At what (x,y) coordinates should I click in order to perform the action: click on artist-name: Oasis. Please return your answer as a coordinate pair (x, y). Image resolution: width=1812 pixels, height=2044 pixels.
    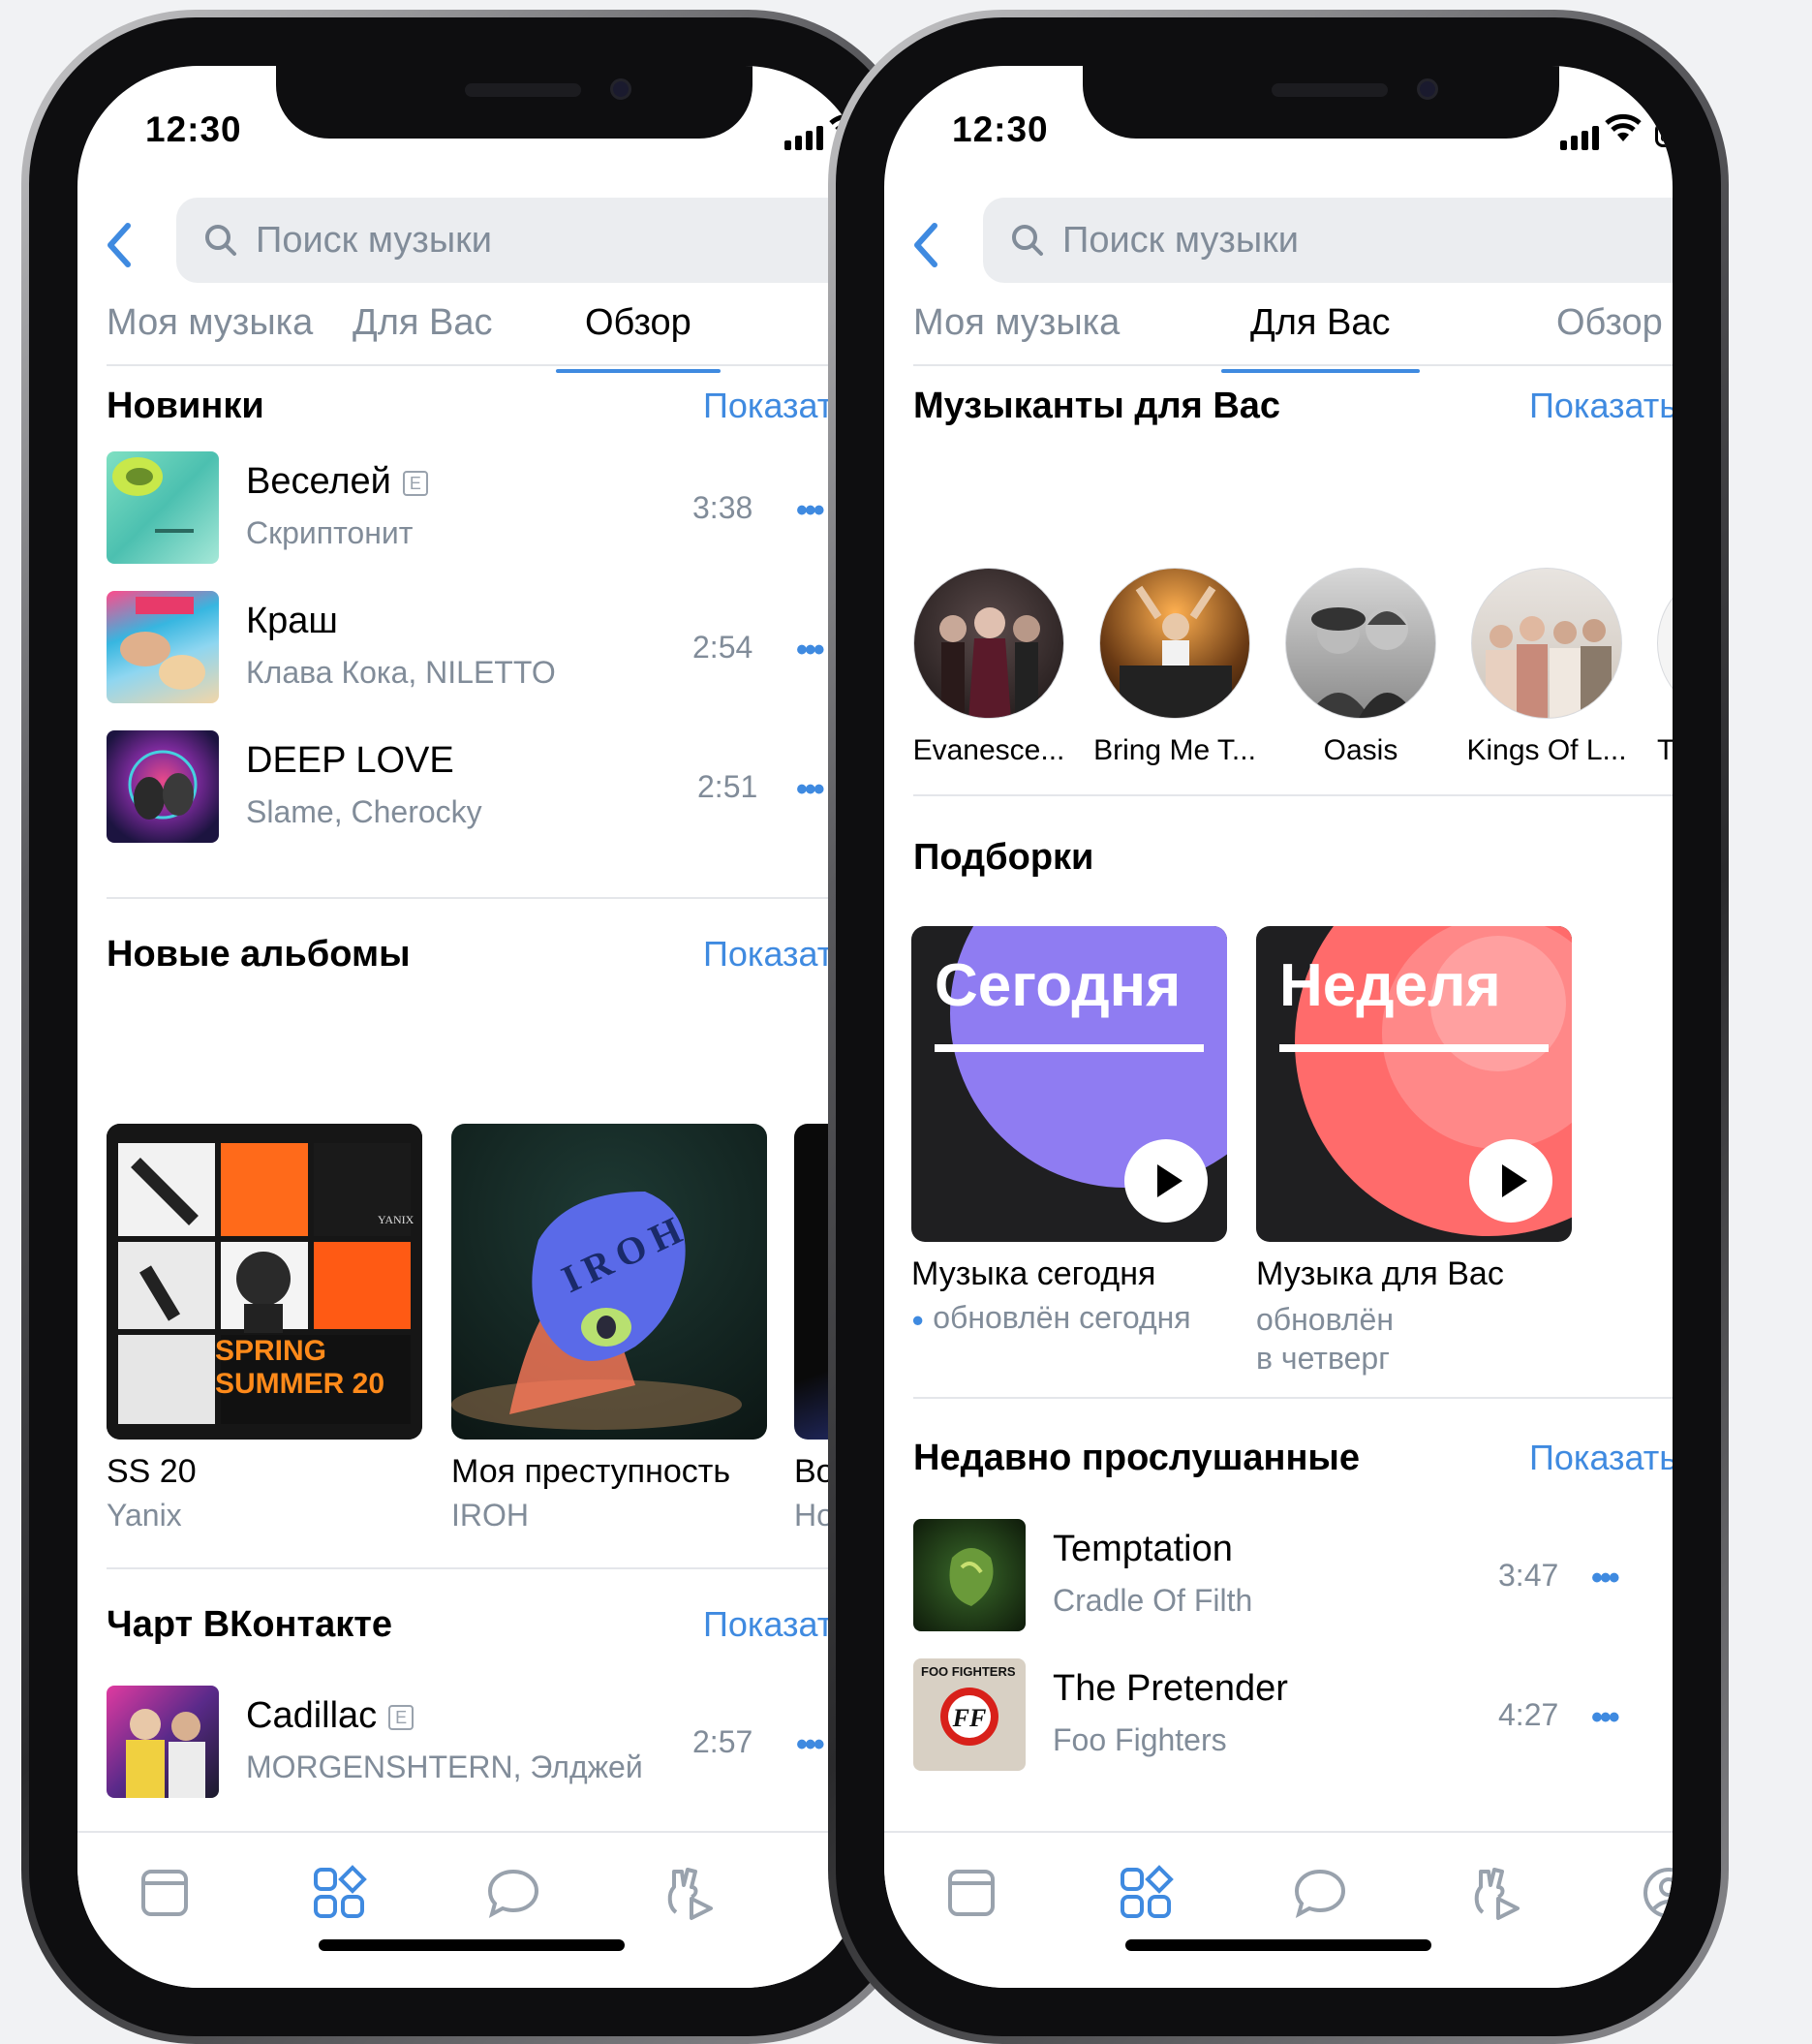
    Looking at the image, I should click on (1361, 750).